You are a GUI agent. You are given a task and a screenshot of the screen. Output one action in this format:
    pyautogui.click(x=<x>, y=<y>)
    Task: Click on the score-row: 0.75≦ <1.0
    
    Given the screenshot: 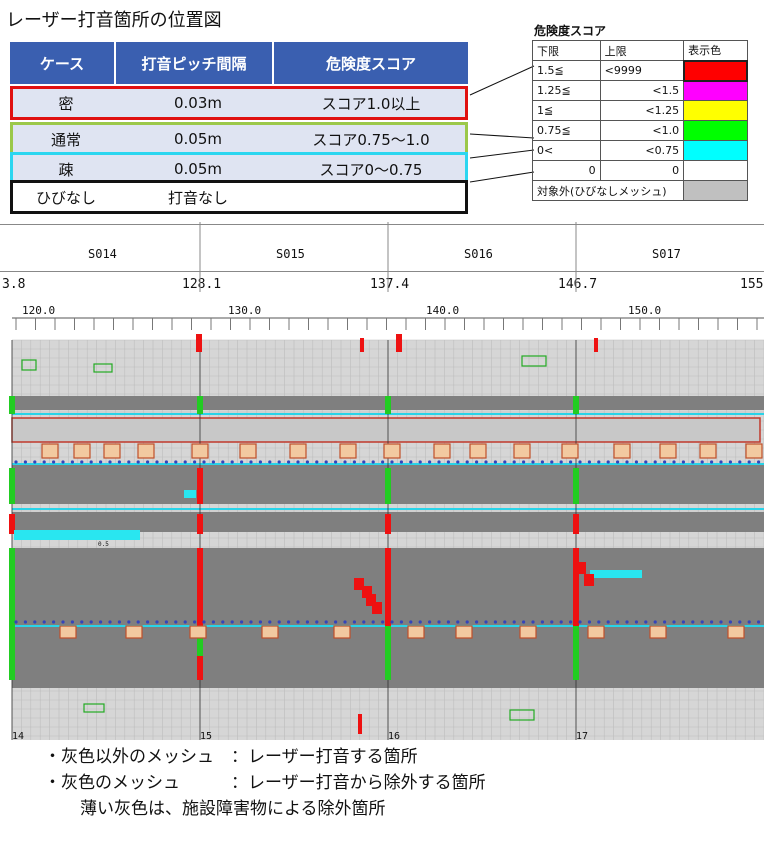 What is the action you would take?
    pyautogui.click(x=640, y=130)
    